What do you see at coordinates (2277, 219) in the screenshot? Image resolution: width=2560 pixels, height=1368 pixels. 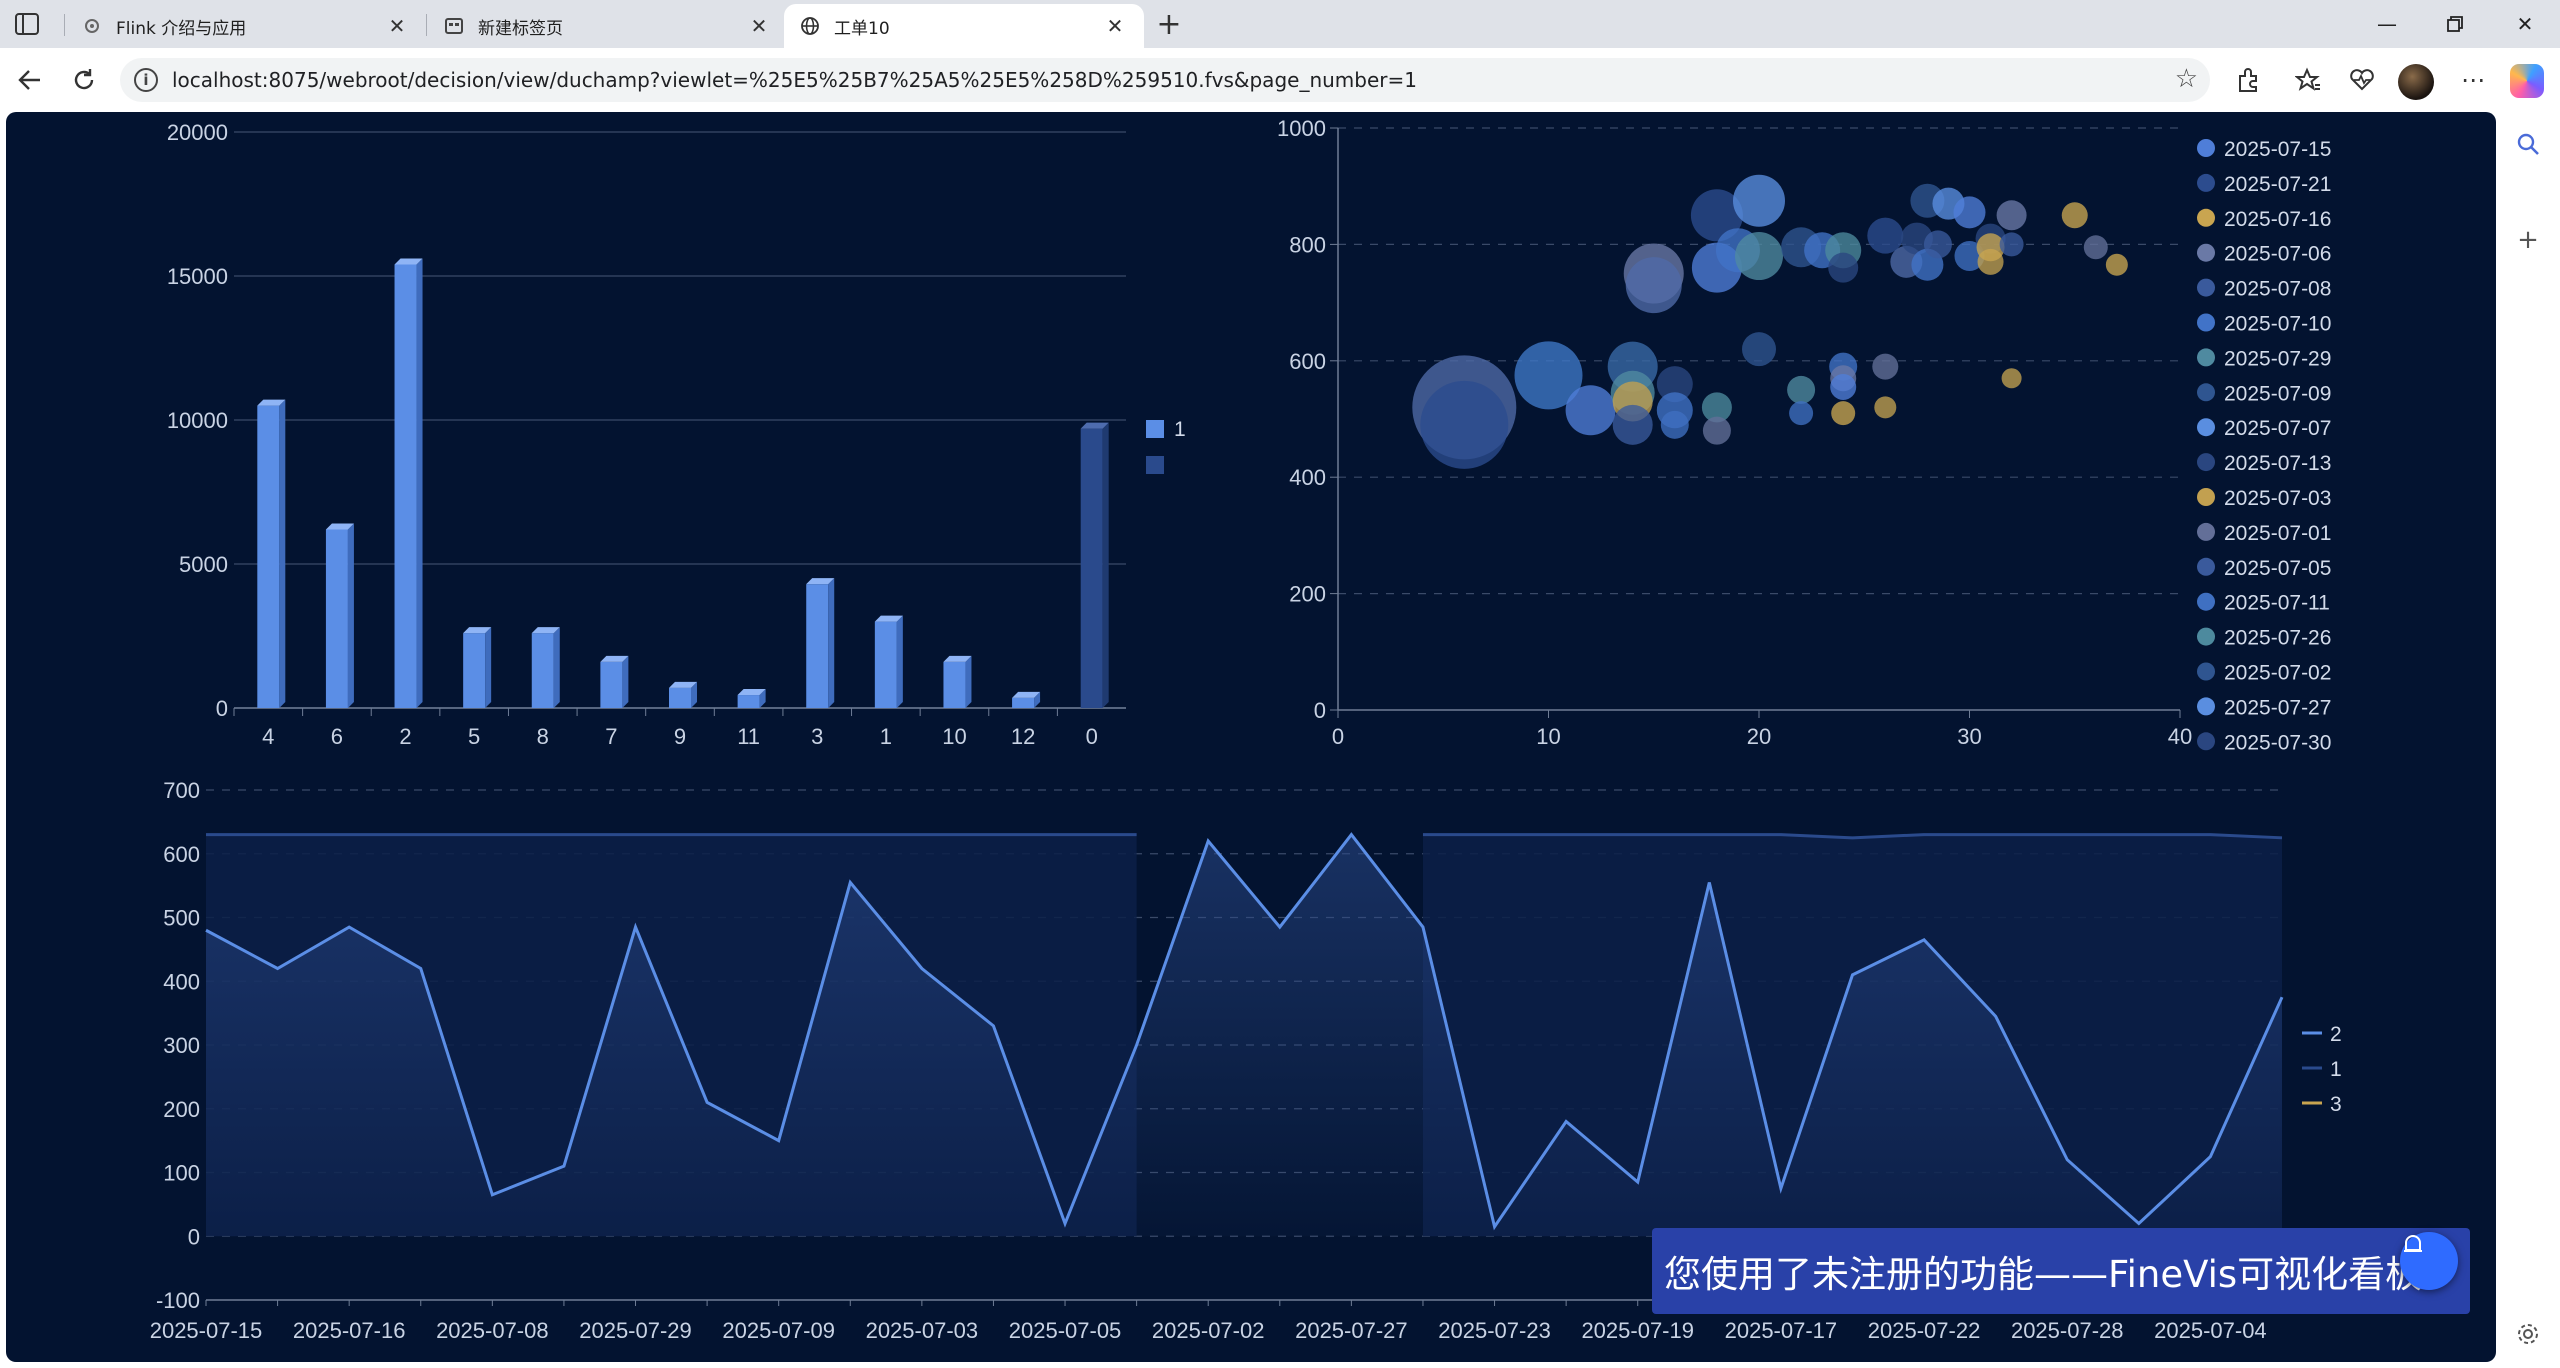 I see `legend-label: 2025-07-16` at bounding box center [2277, 219].